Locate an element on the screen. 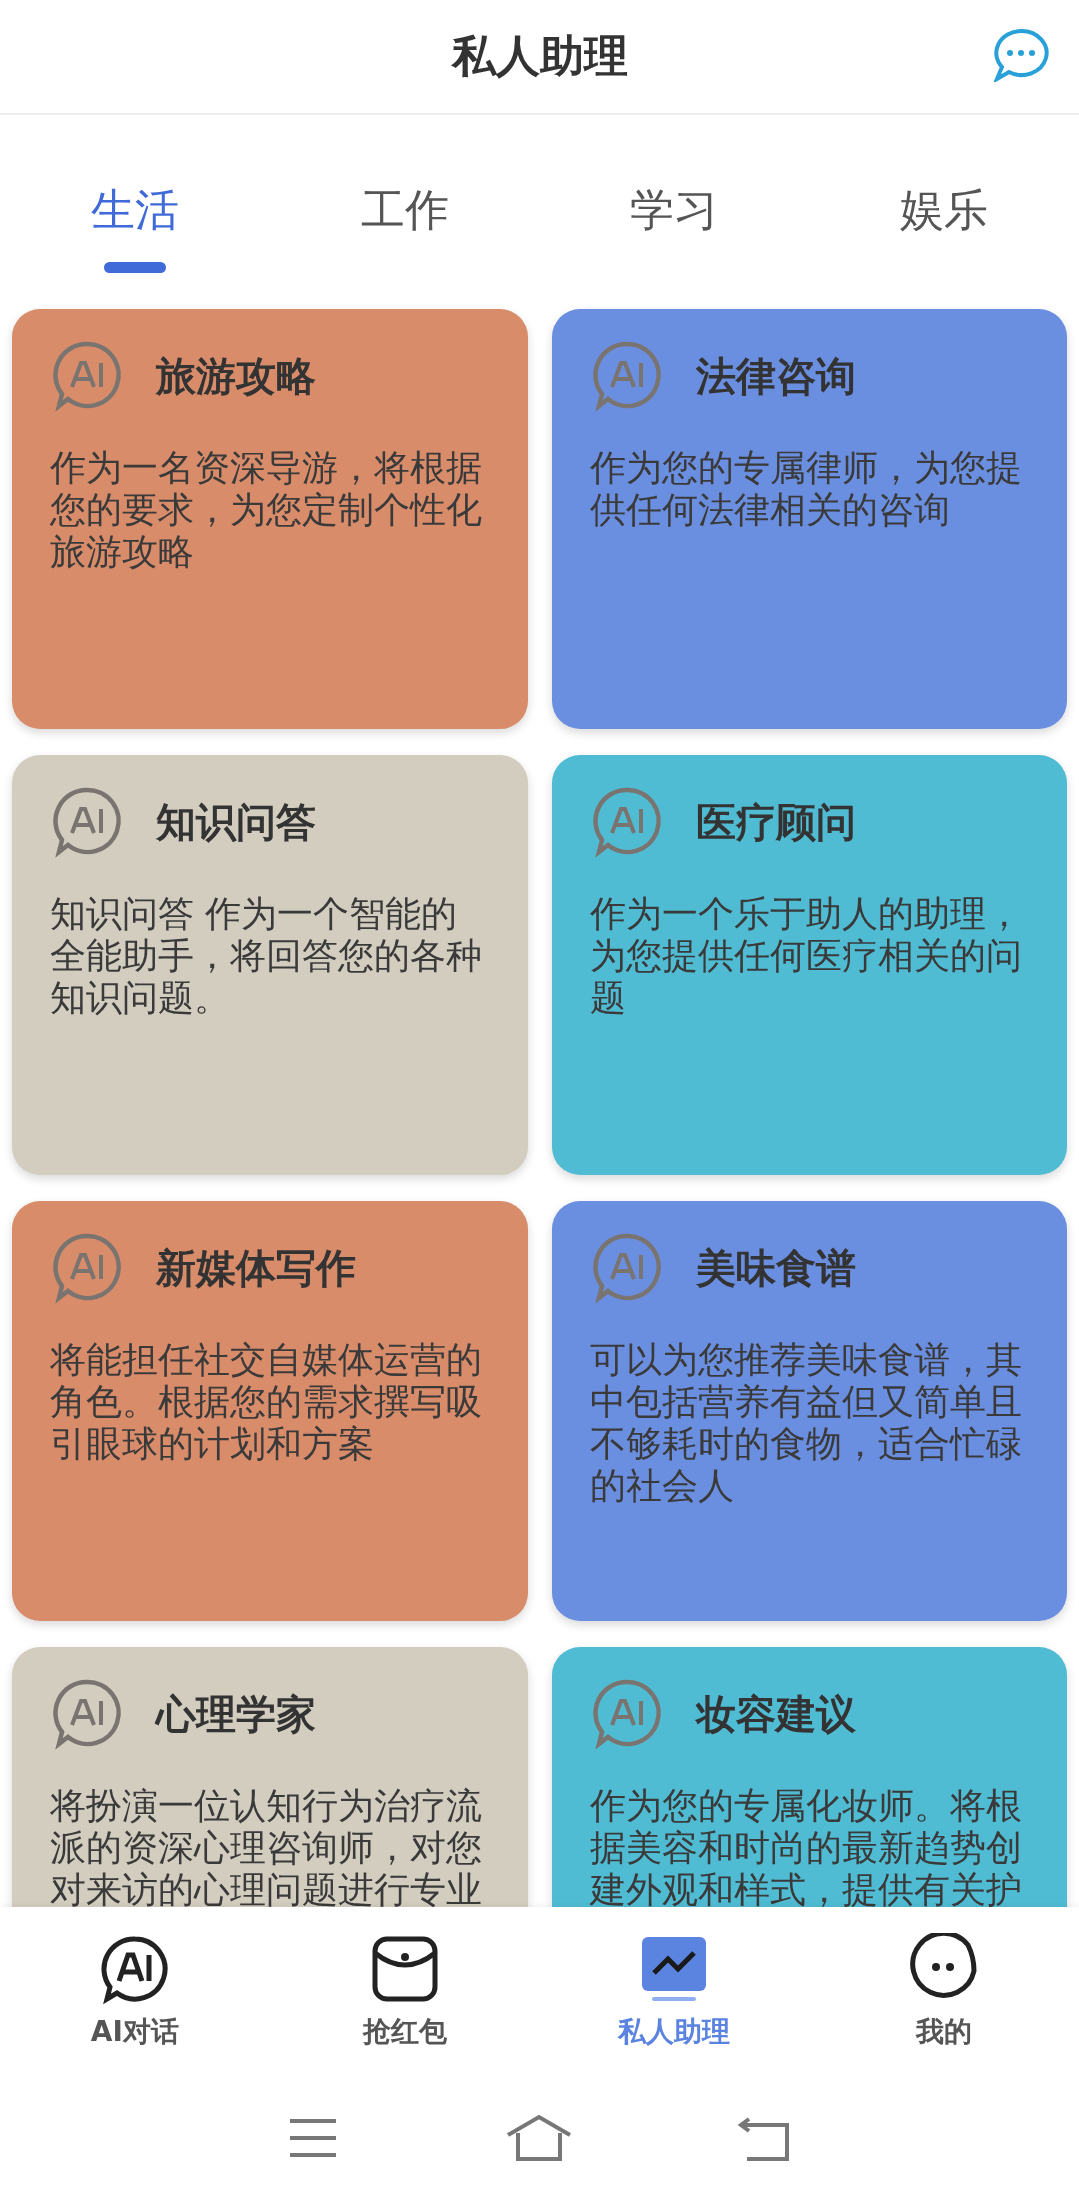  chat-bubble-icon is located at coordinates (1021, 55).